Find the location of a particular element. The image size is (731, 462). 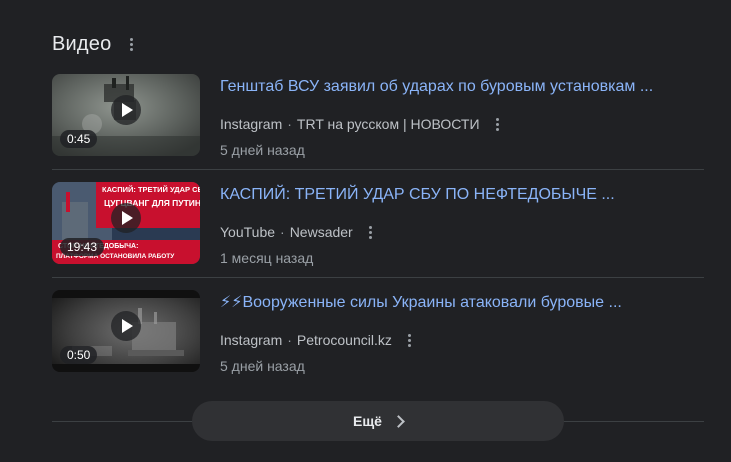

video-age: 1 месяц назад is located at coordinates (267, 258).